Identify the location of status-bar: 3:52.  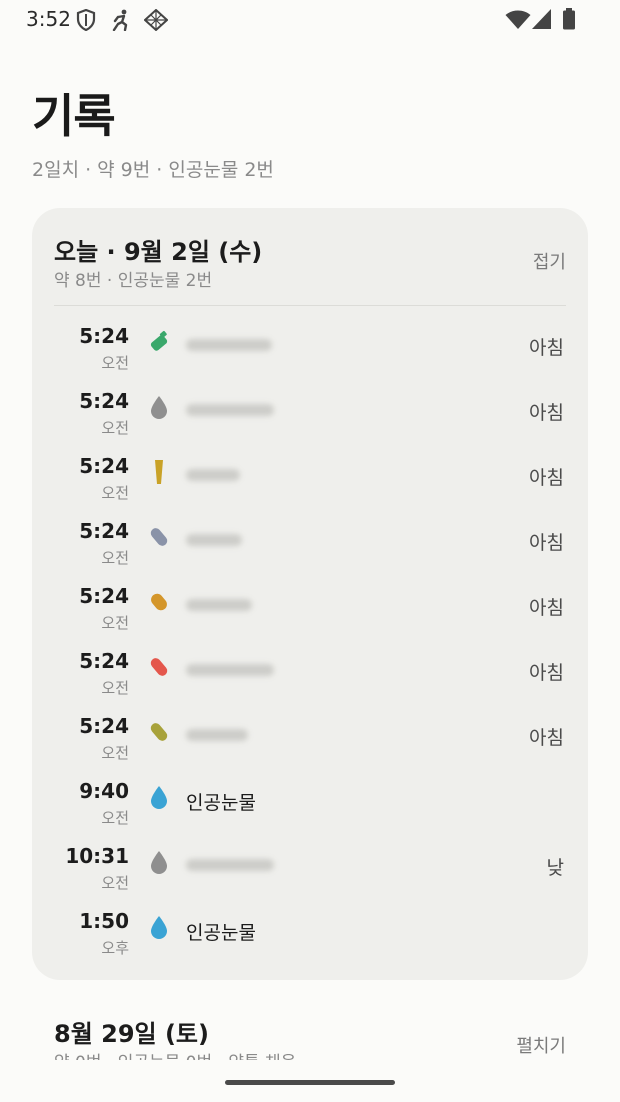
(310, 20).